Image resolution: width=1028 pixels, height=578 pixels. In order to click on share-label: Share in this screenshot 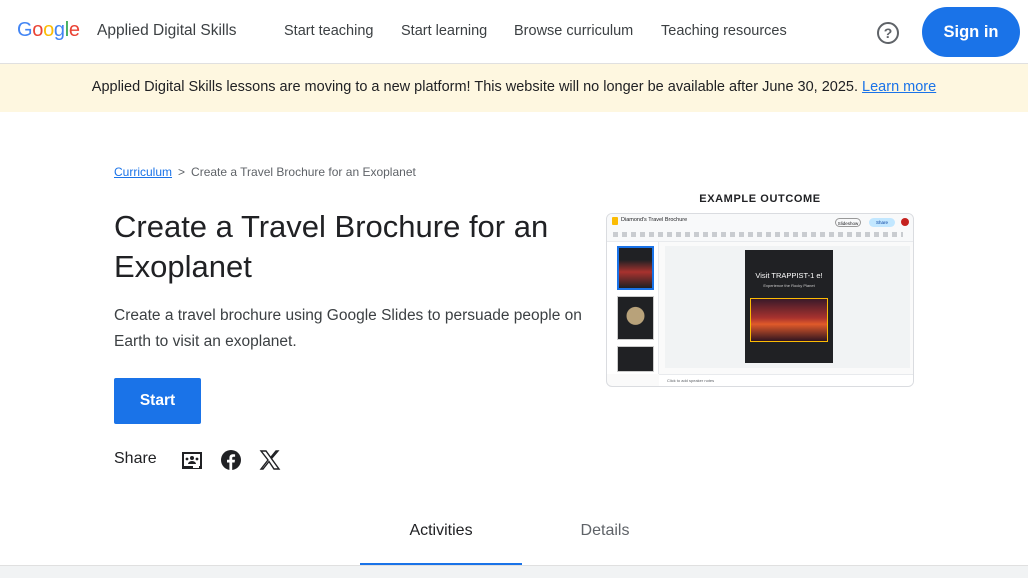, I will do `click(135, 458)`.